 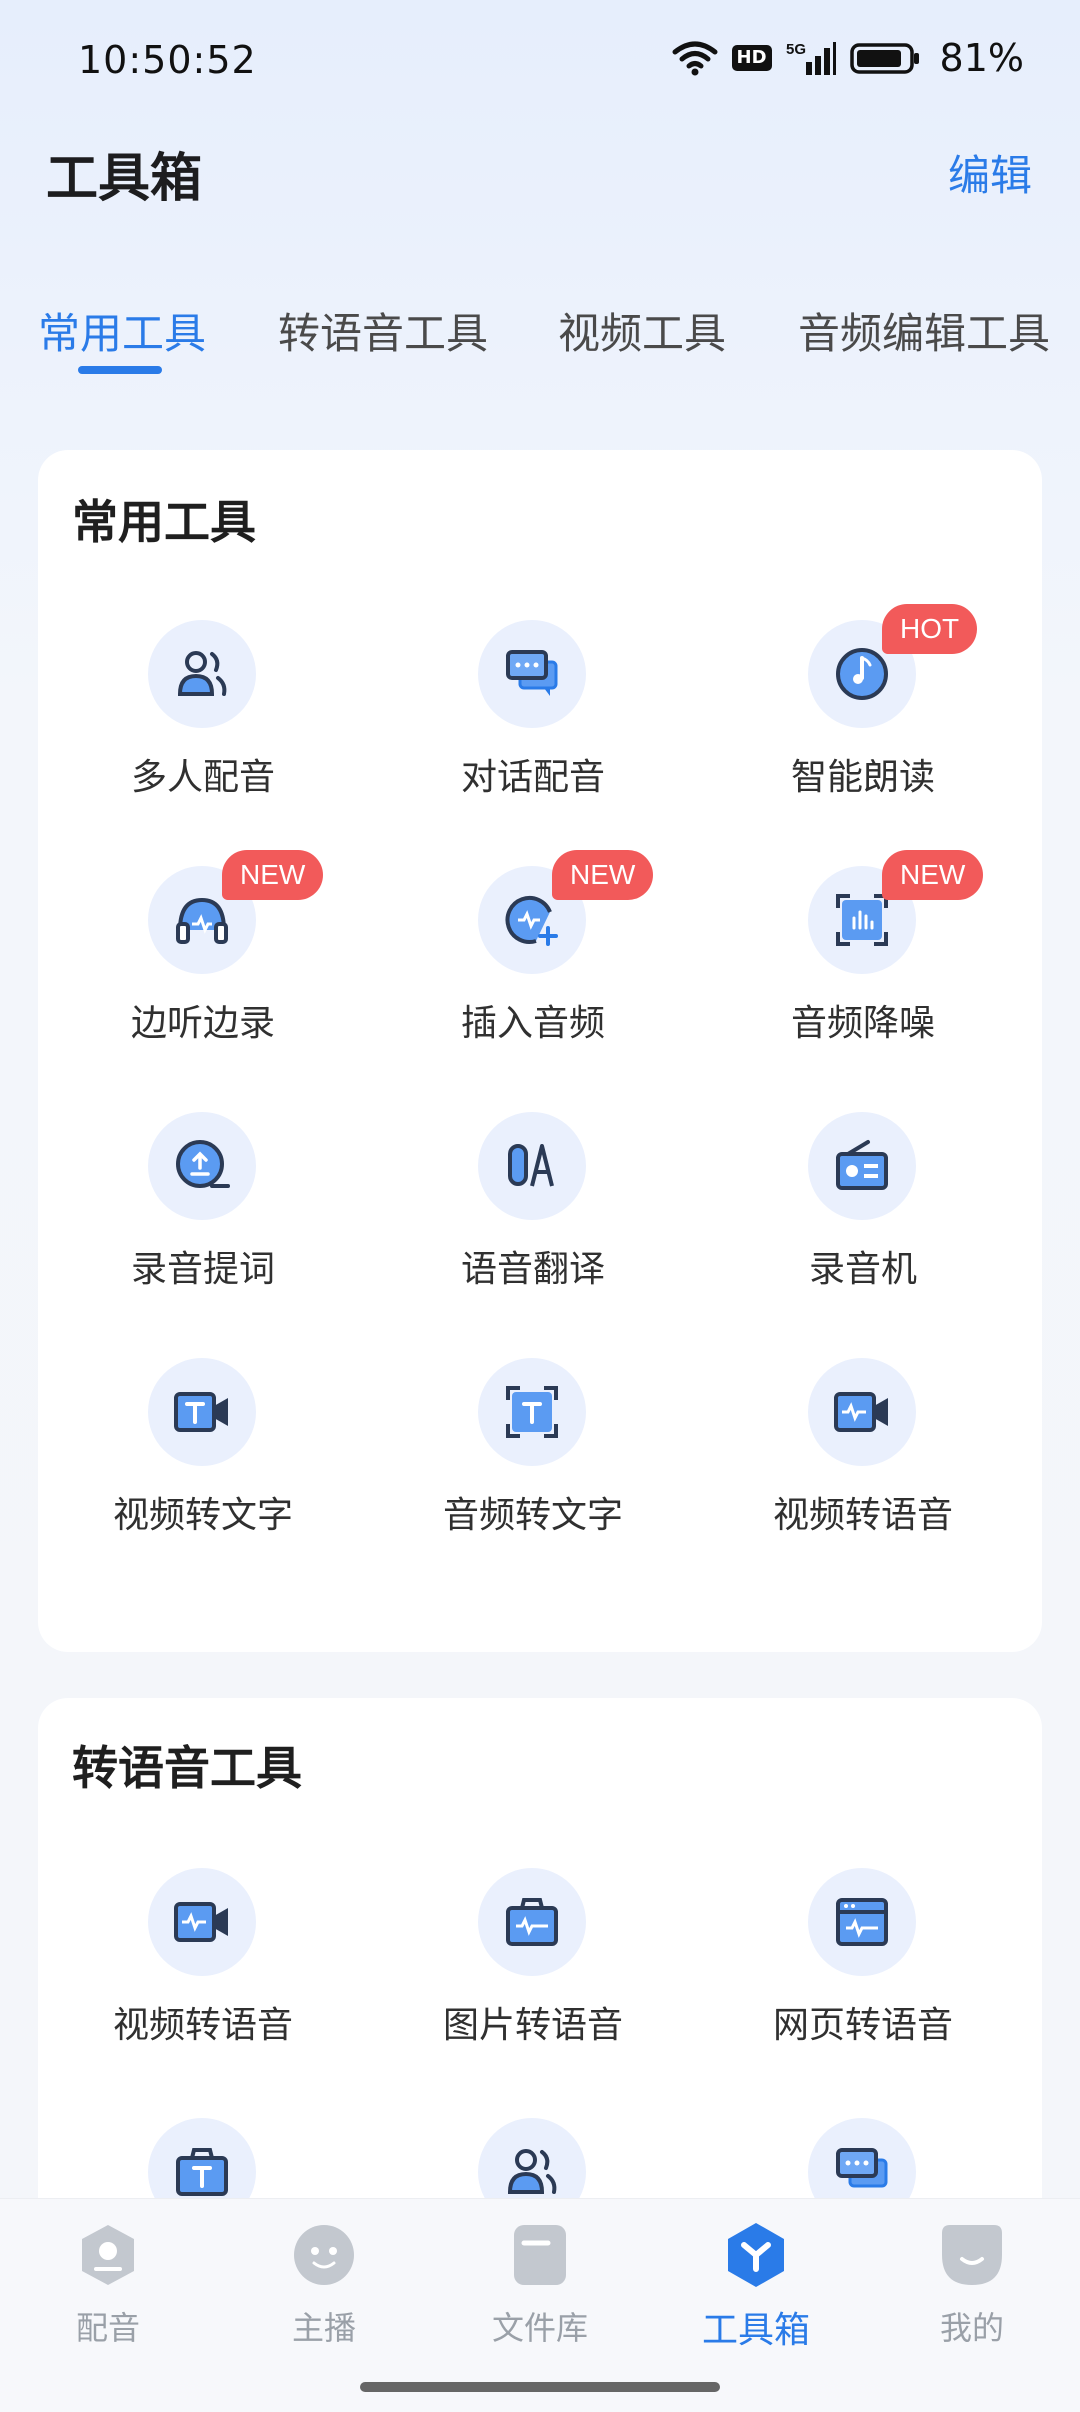 I want to click on translate-icon, so click(x=532, y=1166).